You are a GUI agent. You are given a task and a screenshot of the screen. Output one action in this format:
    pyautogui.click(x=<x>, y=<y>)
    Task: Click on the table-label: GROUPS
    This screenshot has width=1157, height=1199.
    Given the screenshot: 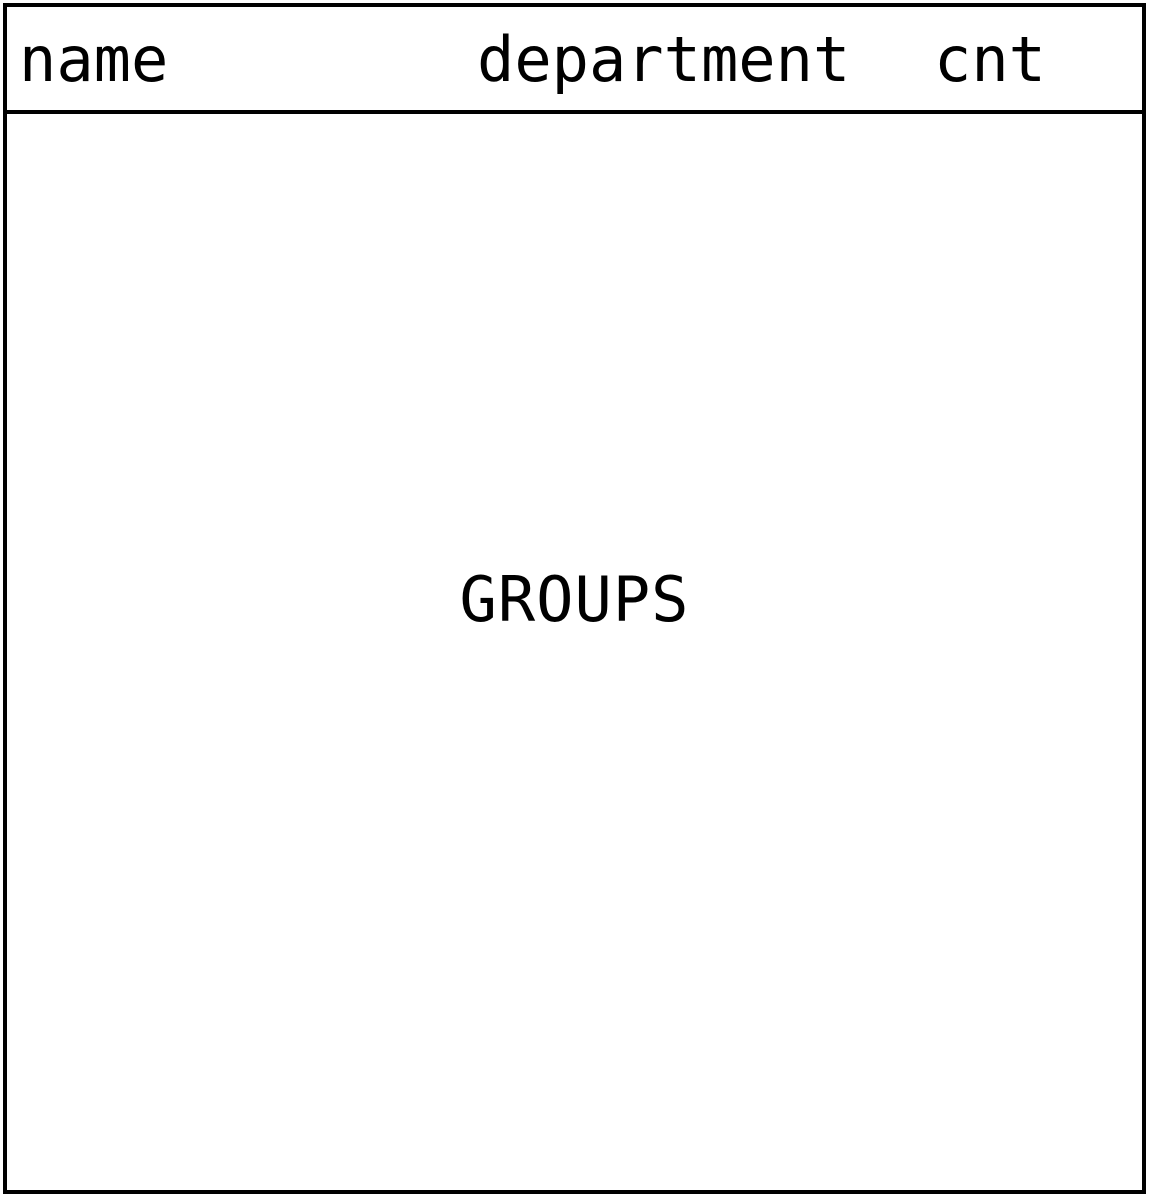 What is the action you would take?
    pyautogui.click(x=574, y=599)
    